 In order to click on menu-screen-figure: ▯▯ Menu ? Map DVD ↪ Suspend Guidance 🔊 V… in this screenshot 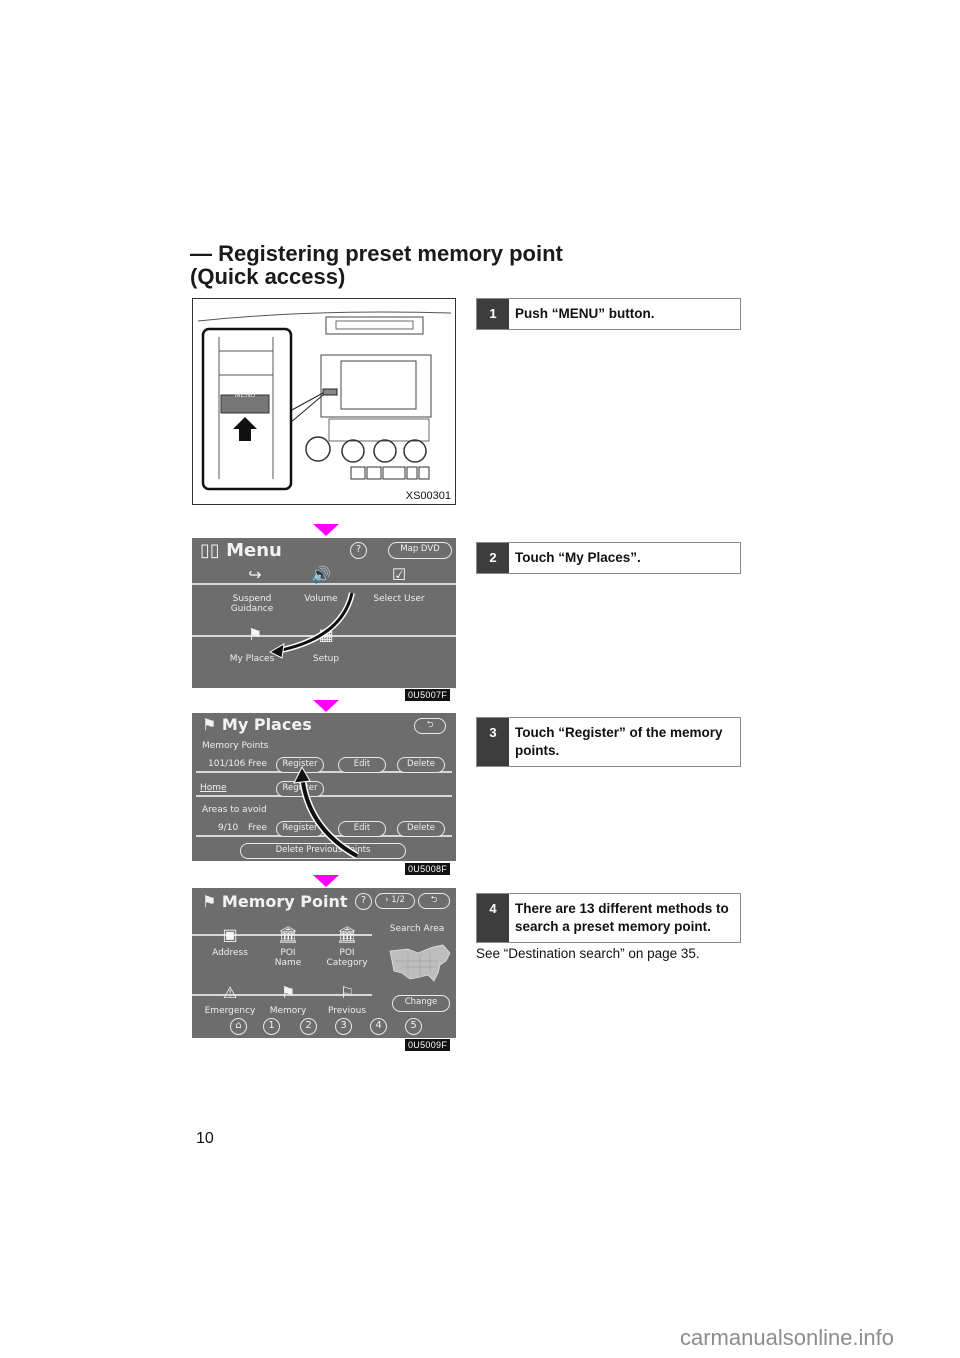, I will do `click(324, 613)`.